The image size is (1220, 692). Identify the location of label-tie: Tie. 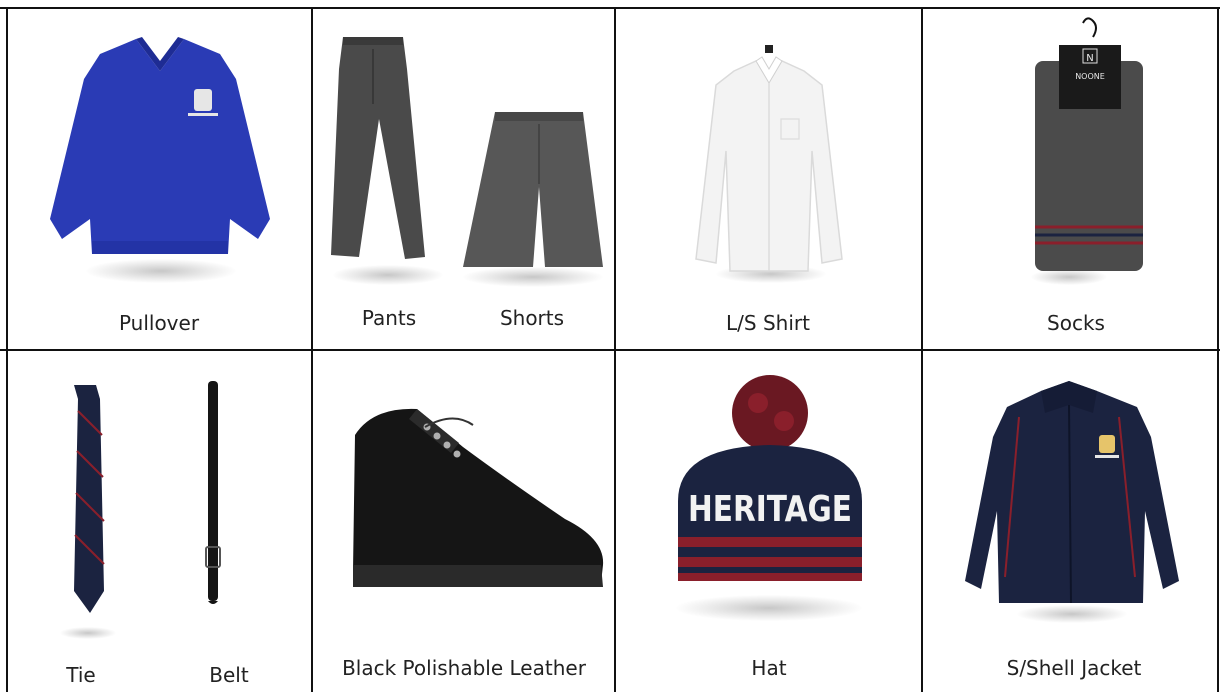
(81, 675).